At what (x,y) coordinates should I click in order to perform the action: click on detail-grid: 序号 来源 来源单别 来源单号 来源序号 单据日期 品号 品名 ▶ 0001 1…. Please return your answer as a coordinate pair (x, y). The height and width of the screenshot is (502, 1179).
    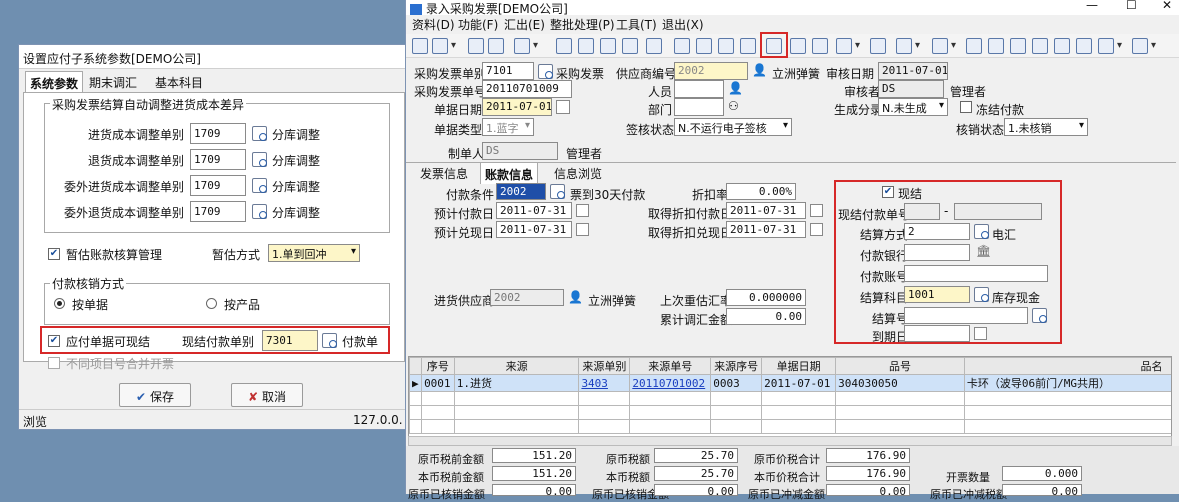
    Looking at the image, I should click on (790, 400).